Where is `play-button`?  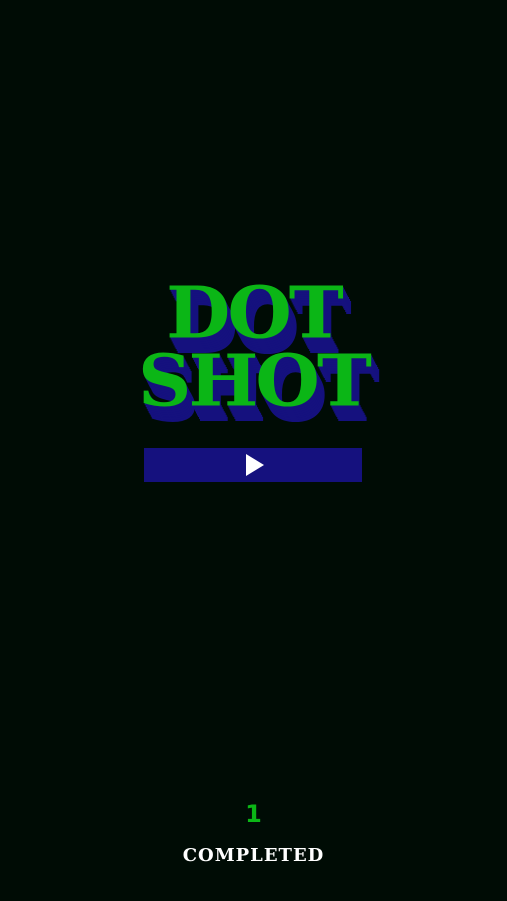 play-button is located at coordinates (253, 465).